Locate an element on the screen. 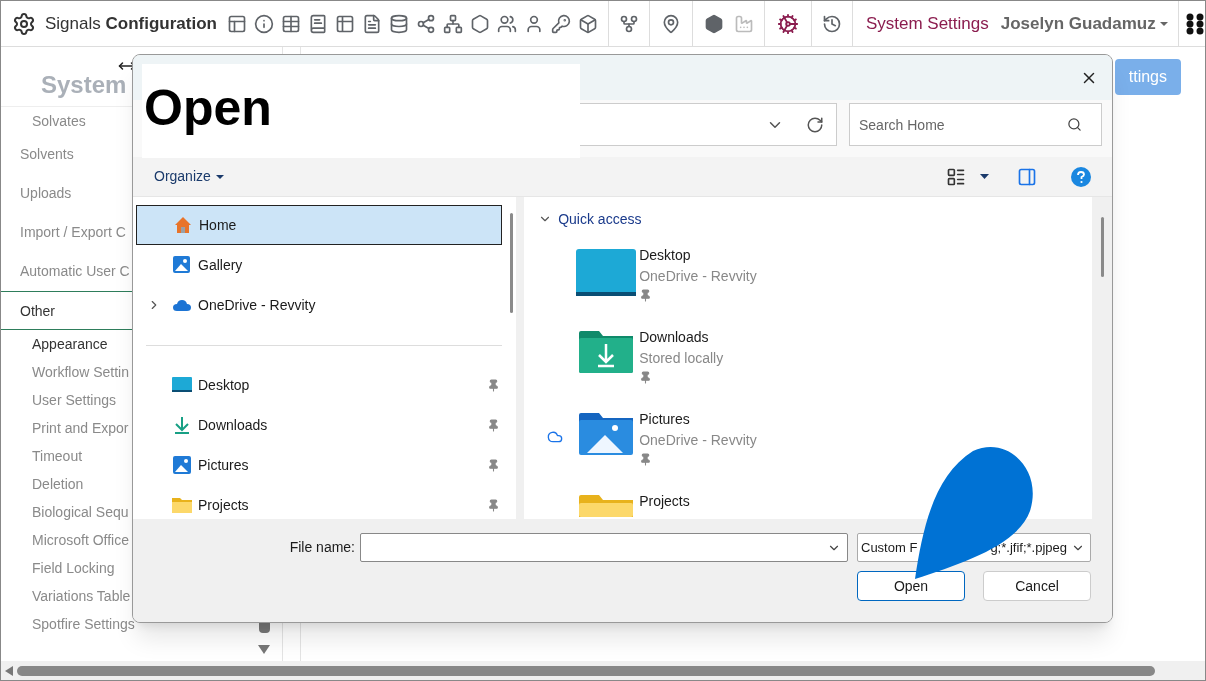  download-icon is located at coordinates (182, 425).